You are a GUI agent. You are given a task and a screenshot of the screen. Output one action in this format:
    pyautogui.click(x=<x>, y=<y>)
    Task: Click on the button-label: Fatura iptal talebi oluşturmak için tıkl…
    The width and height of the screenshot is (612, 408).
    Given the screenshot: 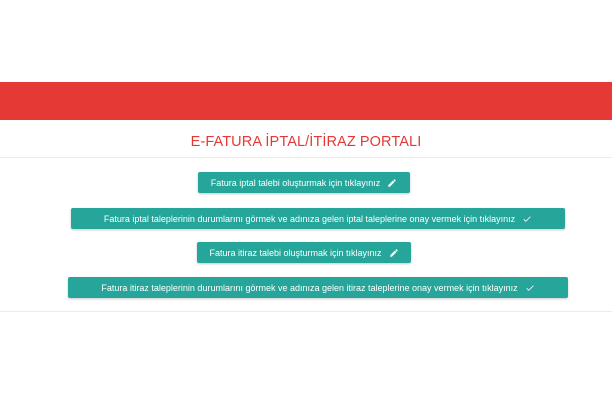 What is the action you would take?
    pyautogui.click(x=295, y=182)
    